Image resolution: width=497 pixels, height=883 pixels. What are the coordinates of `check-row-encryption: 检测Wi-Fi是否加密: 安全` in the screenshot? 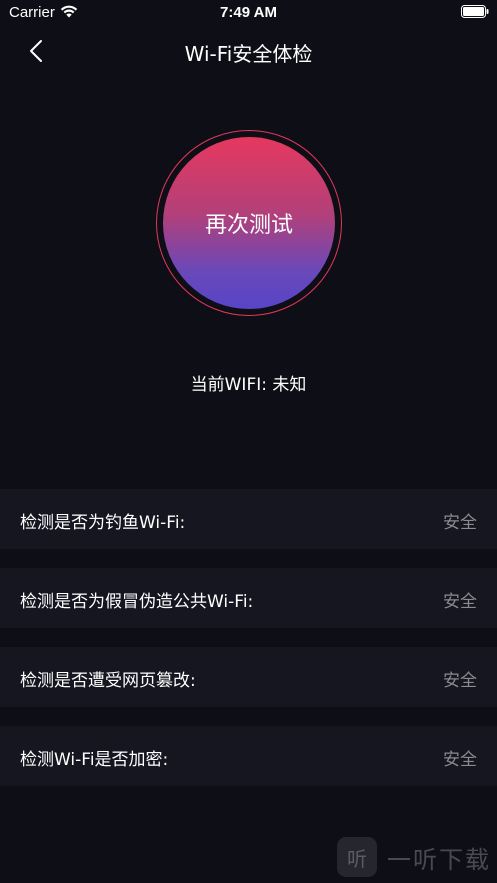 It's located at (248, 756).